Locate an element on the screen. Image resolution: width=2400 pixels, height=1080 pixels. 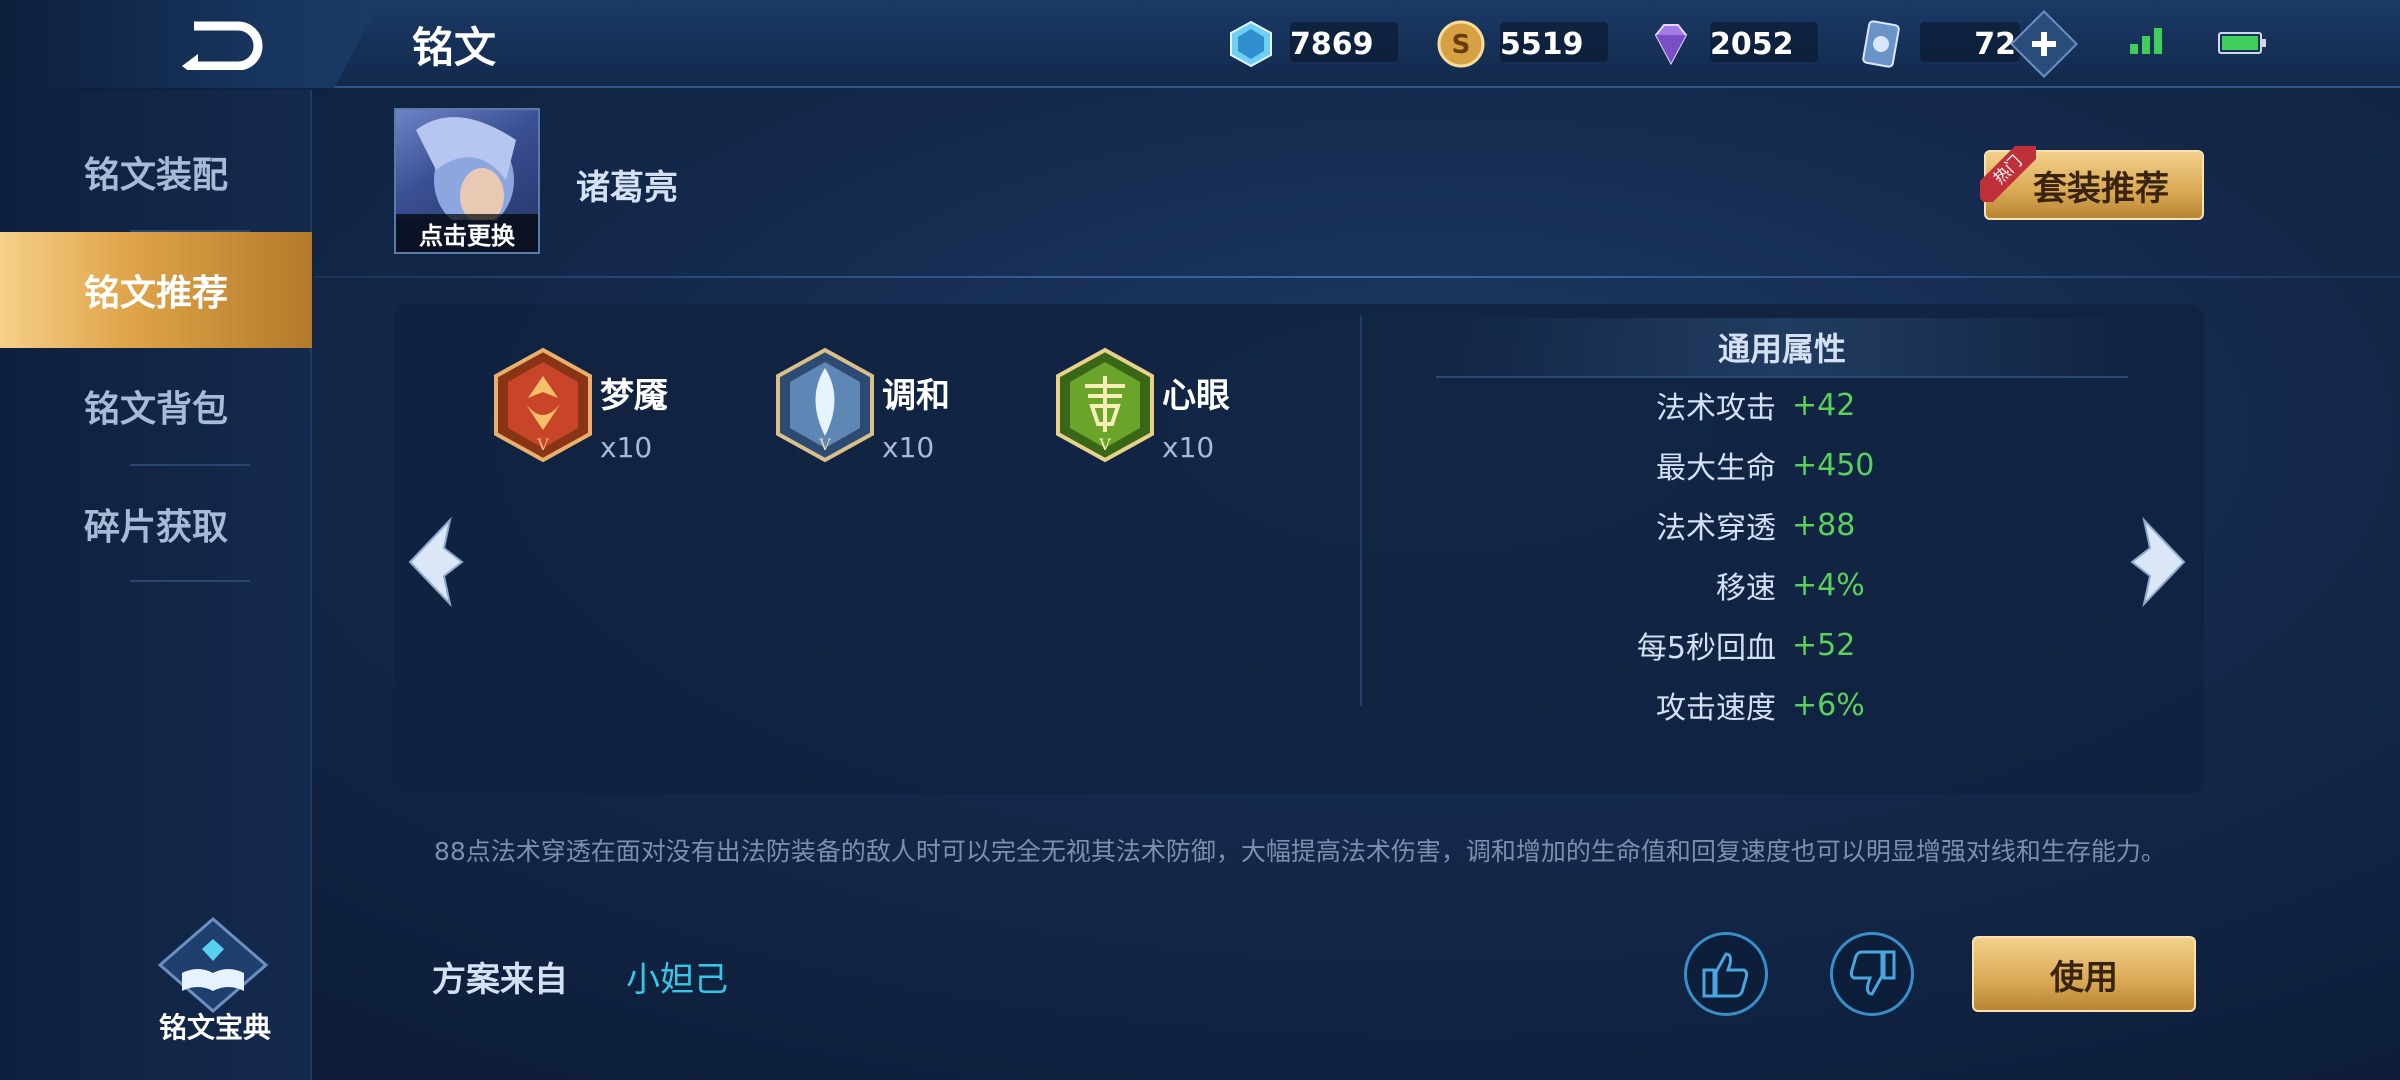
attribute-name: 每5秒回血 is located at coordinates (1706, 648).